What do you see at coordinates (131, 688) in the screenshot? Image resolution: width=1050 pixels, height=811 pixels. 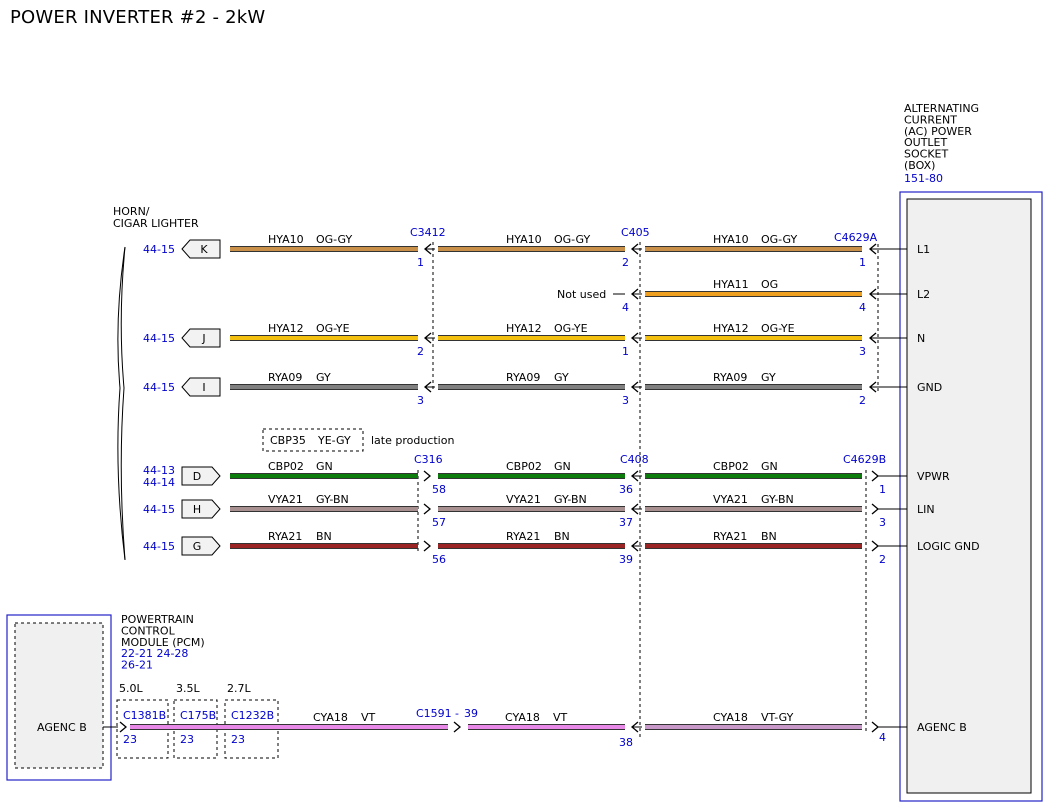 I see `engine-label: 5.0L` at bounding box center [131, 688].